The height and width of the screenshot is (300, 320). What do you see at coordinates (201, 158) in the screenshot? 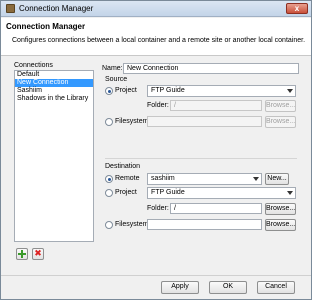
I see `destination-divider` at bounding box center [201, 158].